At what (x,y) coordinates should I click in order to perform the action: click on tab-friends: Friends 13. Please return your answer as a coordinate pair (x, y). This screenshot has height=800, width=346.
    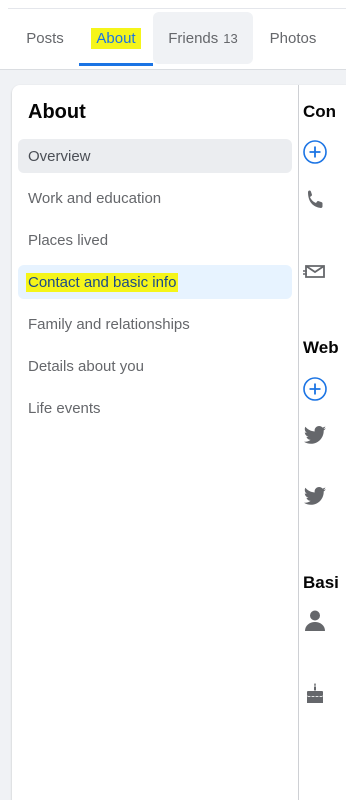
    Looking at the image, I should click on (203, 38).